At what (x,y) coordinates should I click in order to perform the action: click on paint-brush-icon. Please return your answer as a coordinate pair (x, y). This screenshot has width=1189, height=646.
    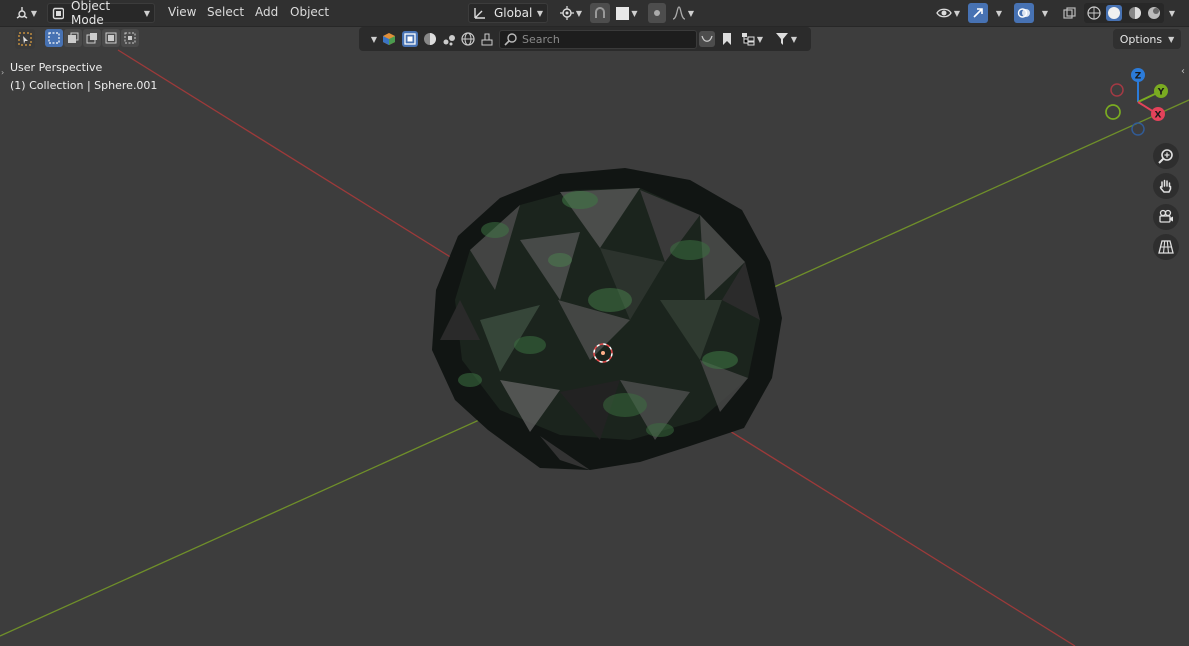
    Looking at the image, I should click on (487, 39).